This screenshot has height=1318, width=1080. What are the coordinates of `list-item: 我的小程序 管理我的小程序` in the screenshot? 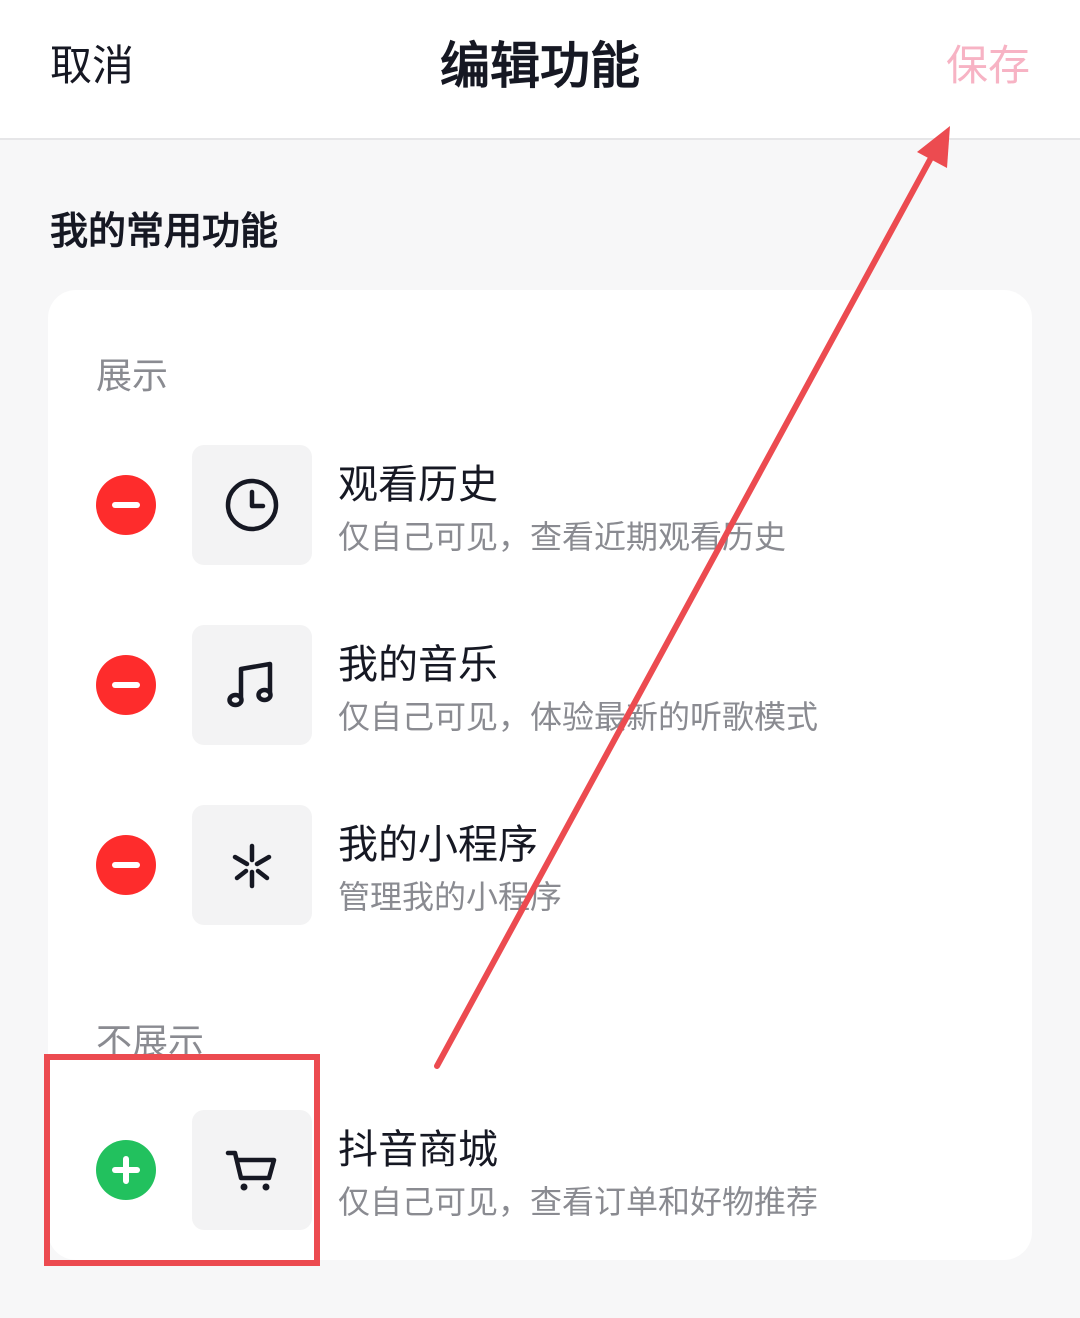 It's located at (540, 865).